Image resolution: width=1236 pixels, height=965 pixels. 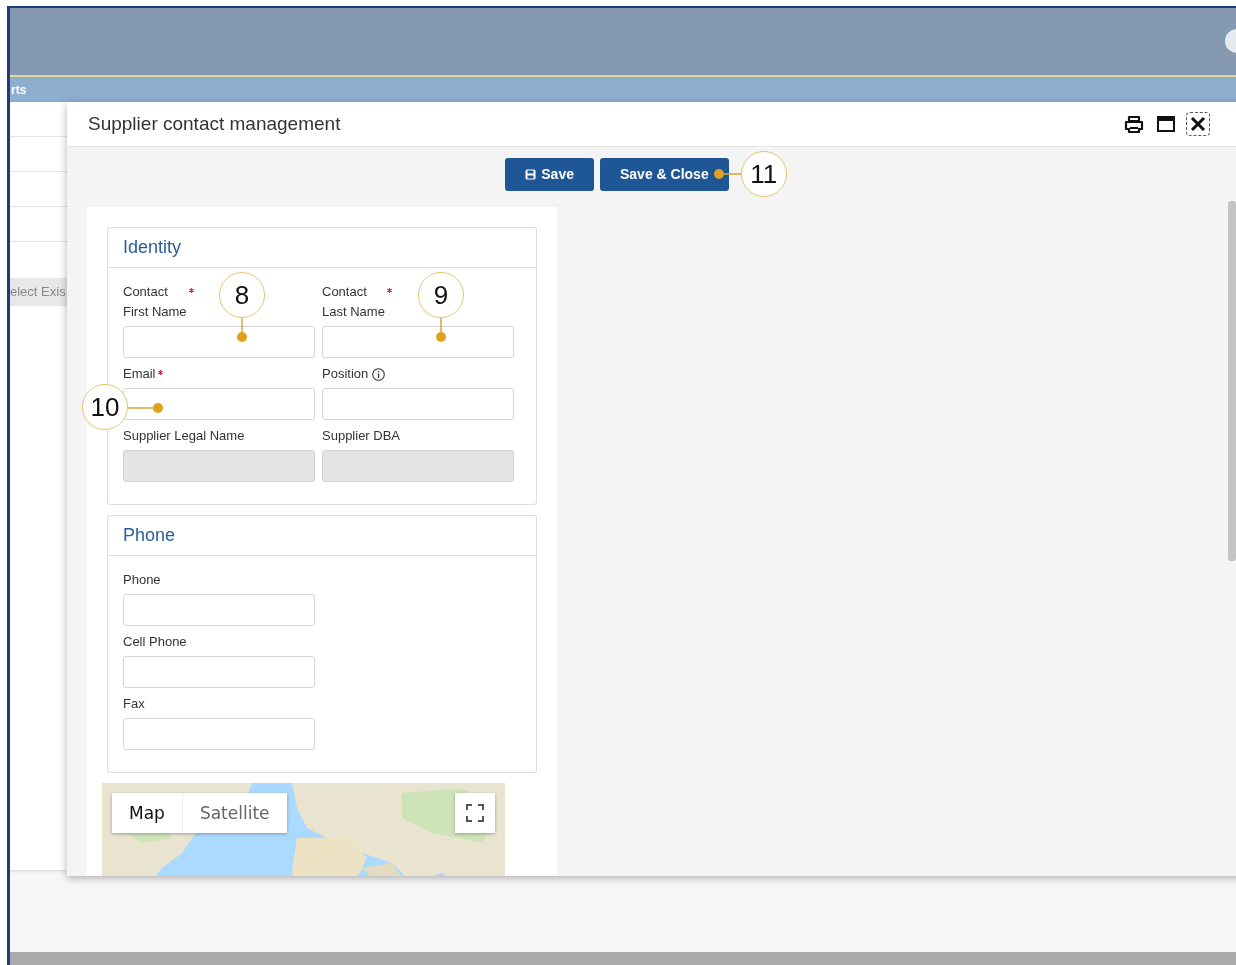 I want to click on section-title: Identity, so click(x=322, y=248).